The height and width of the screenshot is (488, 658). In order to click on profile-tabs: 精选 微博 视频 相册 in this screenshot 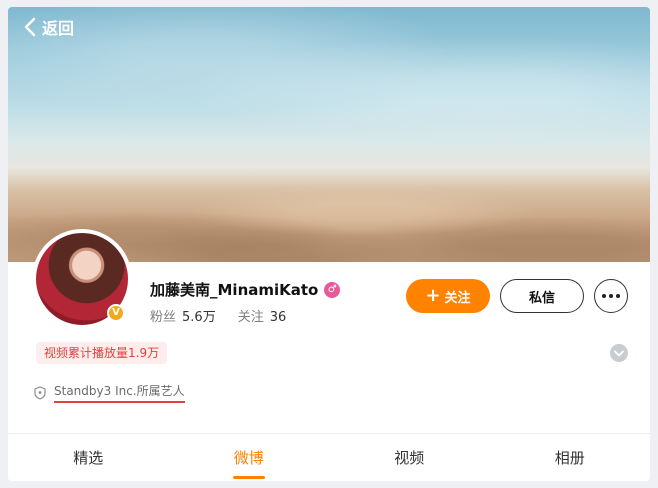, I will do `click(329, 457)`.